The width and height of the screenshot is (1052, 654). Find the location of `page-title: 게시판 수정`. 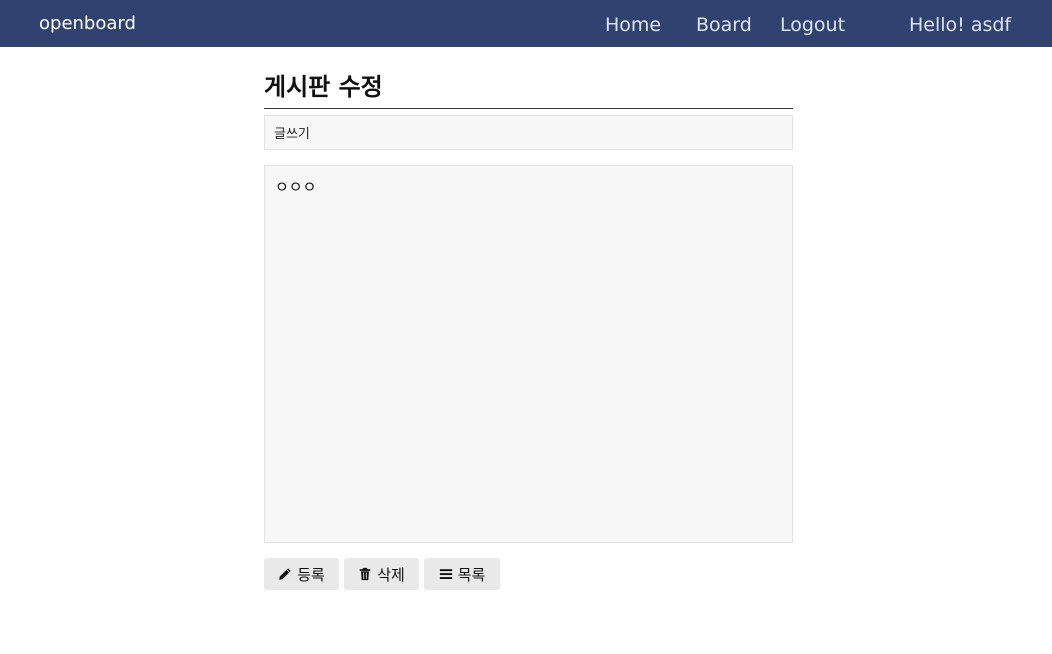

page-title: 게시판 수정 is located at coordinates (528, 78).